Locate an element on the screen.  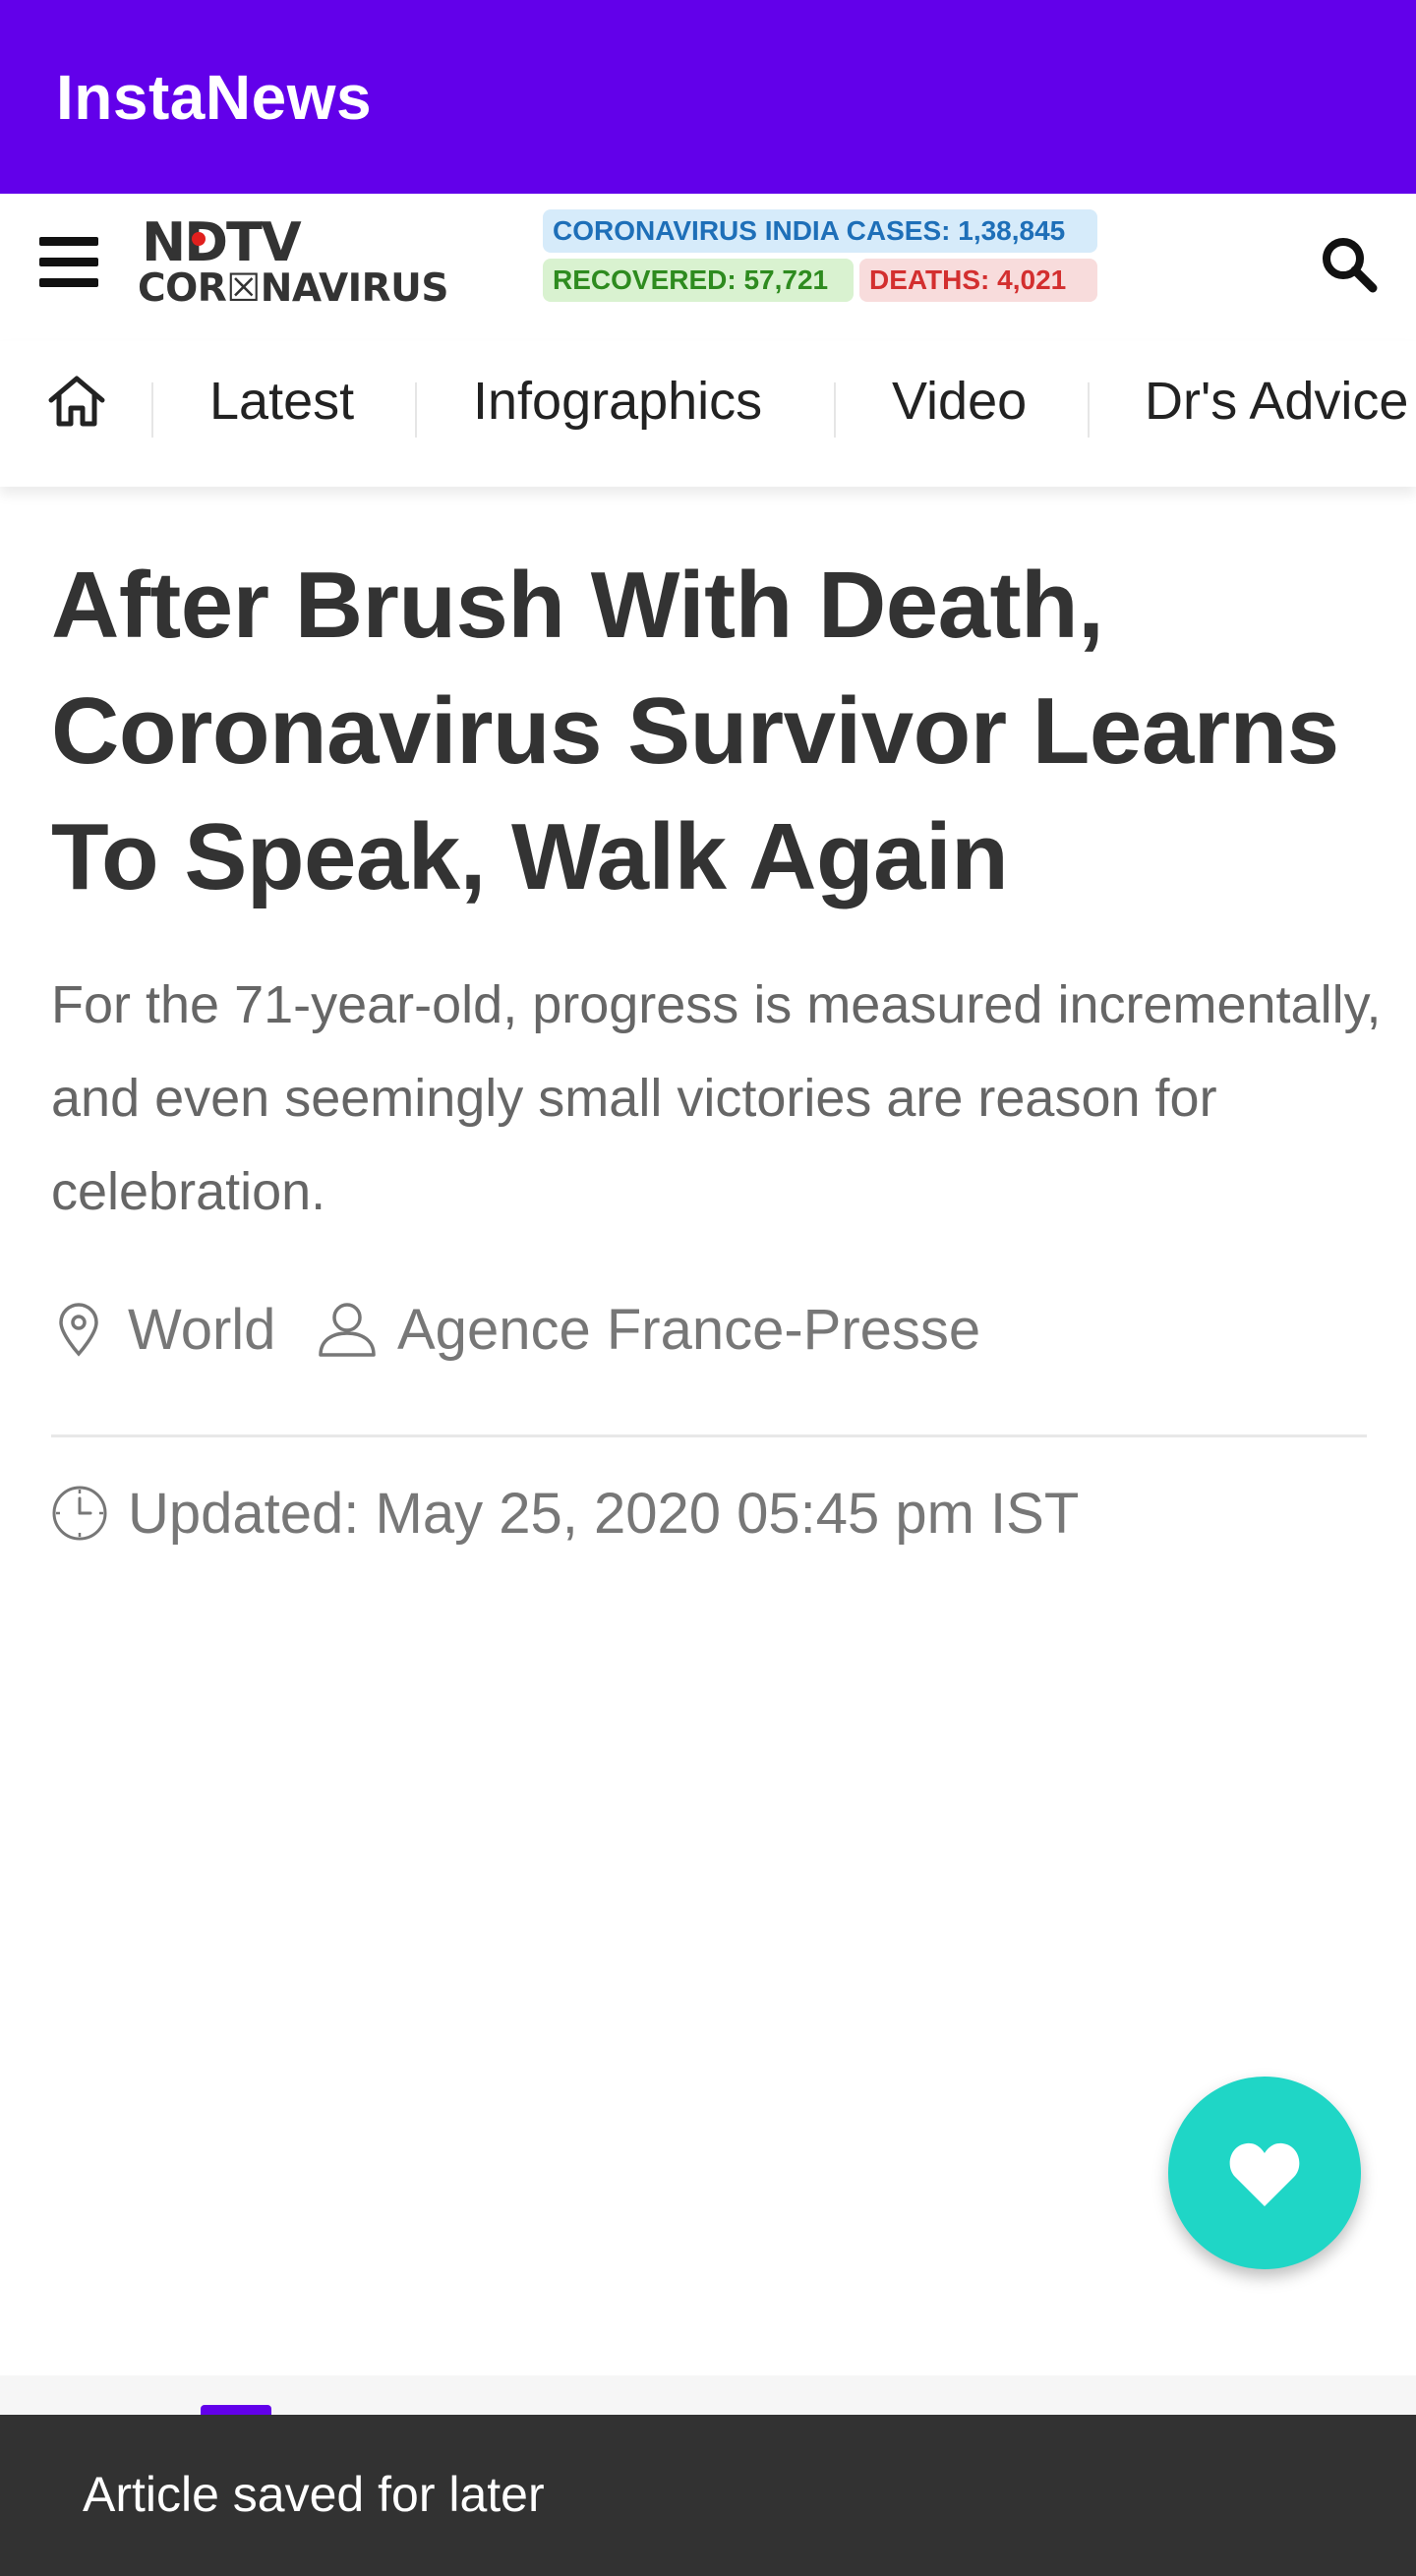
search-icon is located at coordinates (1349, 264).